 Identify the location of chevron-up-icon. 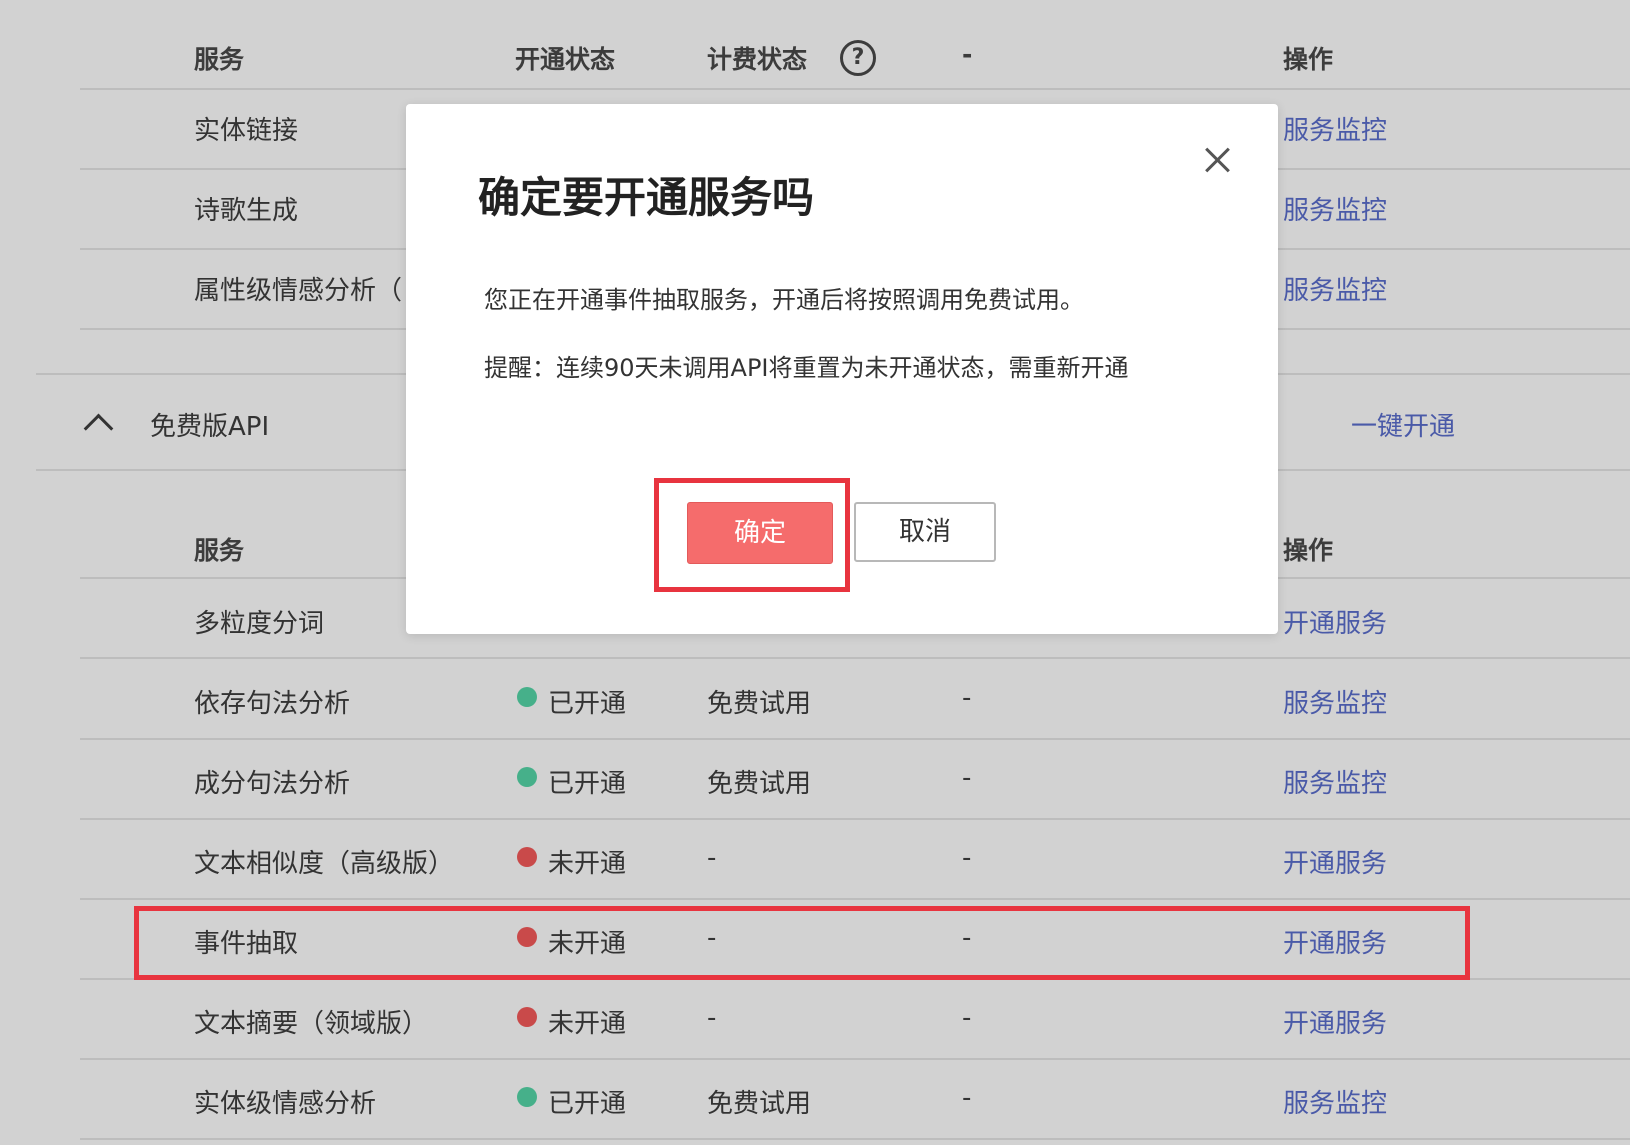
(98, 428).